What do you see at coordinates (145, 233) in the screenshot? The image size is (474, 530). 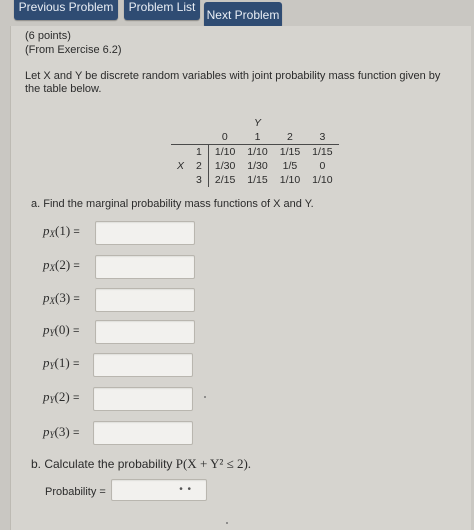 I see `px1-answer-input` at bounding box center [145, 233].